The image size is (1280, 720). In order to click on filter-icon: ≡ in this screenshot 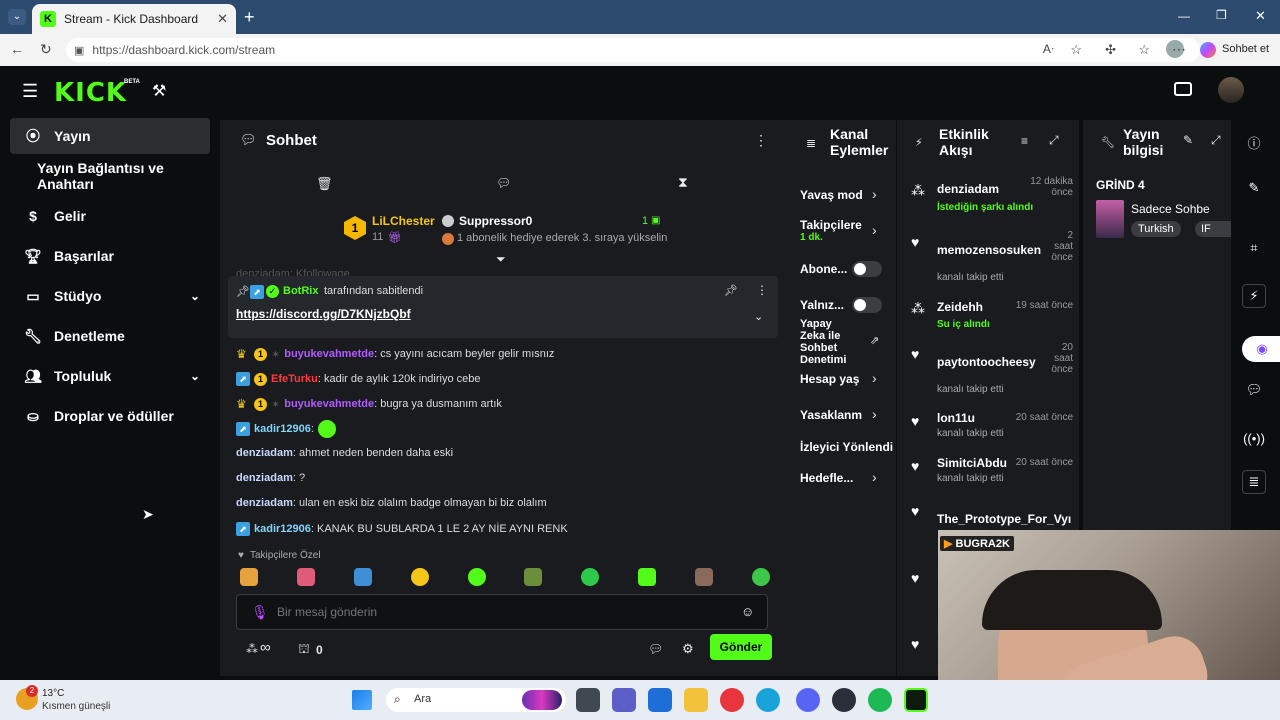, I will do `click(1024, 141)`.